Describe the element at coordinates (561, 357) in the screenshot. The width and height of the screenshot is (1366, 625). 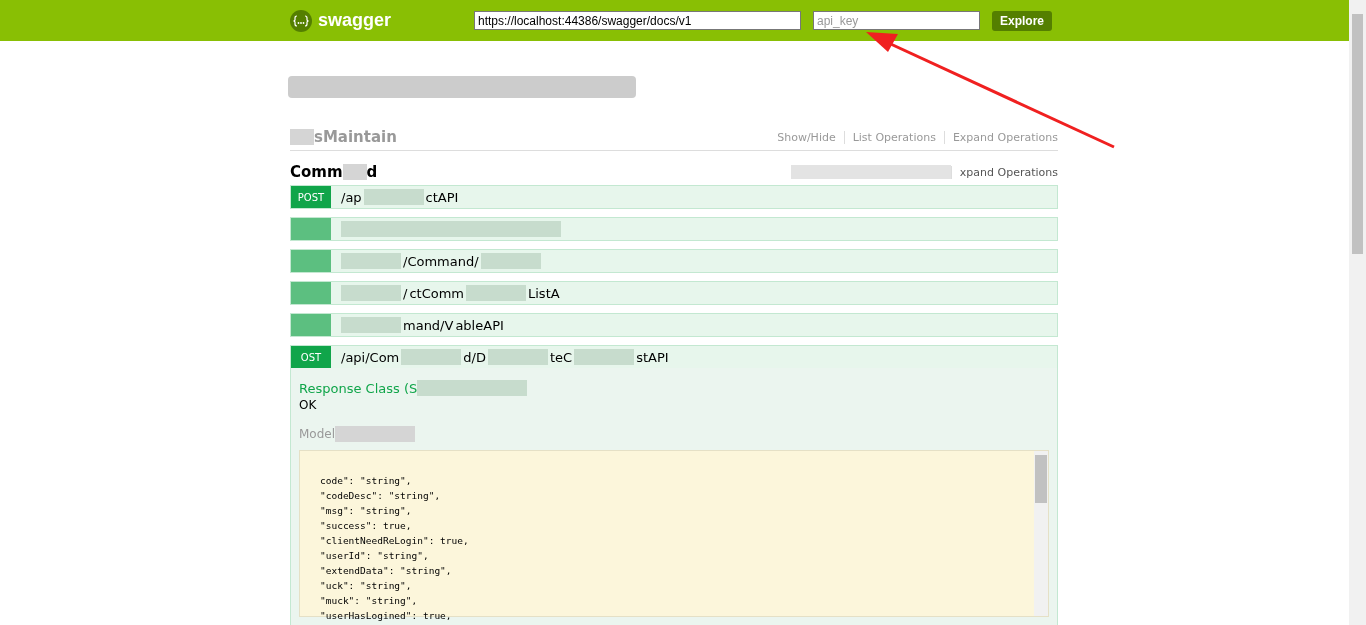
I see `path-text: teC` at that location.